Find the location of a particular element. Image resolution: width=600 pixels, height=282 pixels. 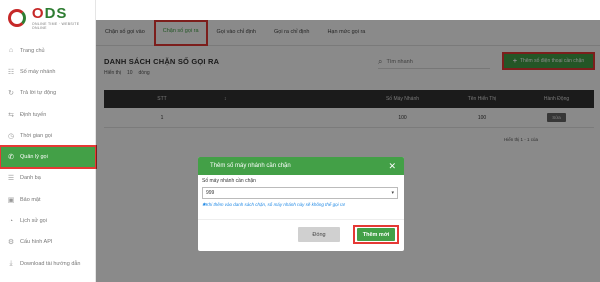

sidebar-item-routing: ⇆ Định tuyến is located at coordinates (48, 114).